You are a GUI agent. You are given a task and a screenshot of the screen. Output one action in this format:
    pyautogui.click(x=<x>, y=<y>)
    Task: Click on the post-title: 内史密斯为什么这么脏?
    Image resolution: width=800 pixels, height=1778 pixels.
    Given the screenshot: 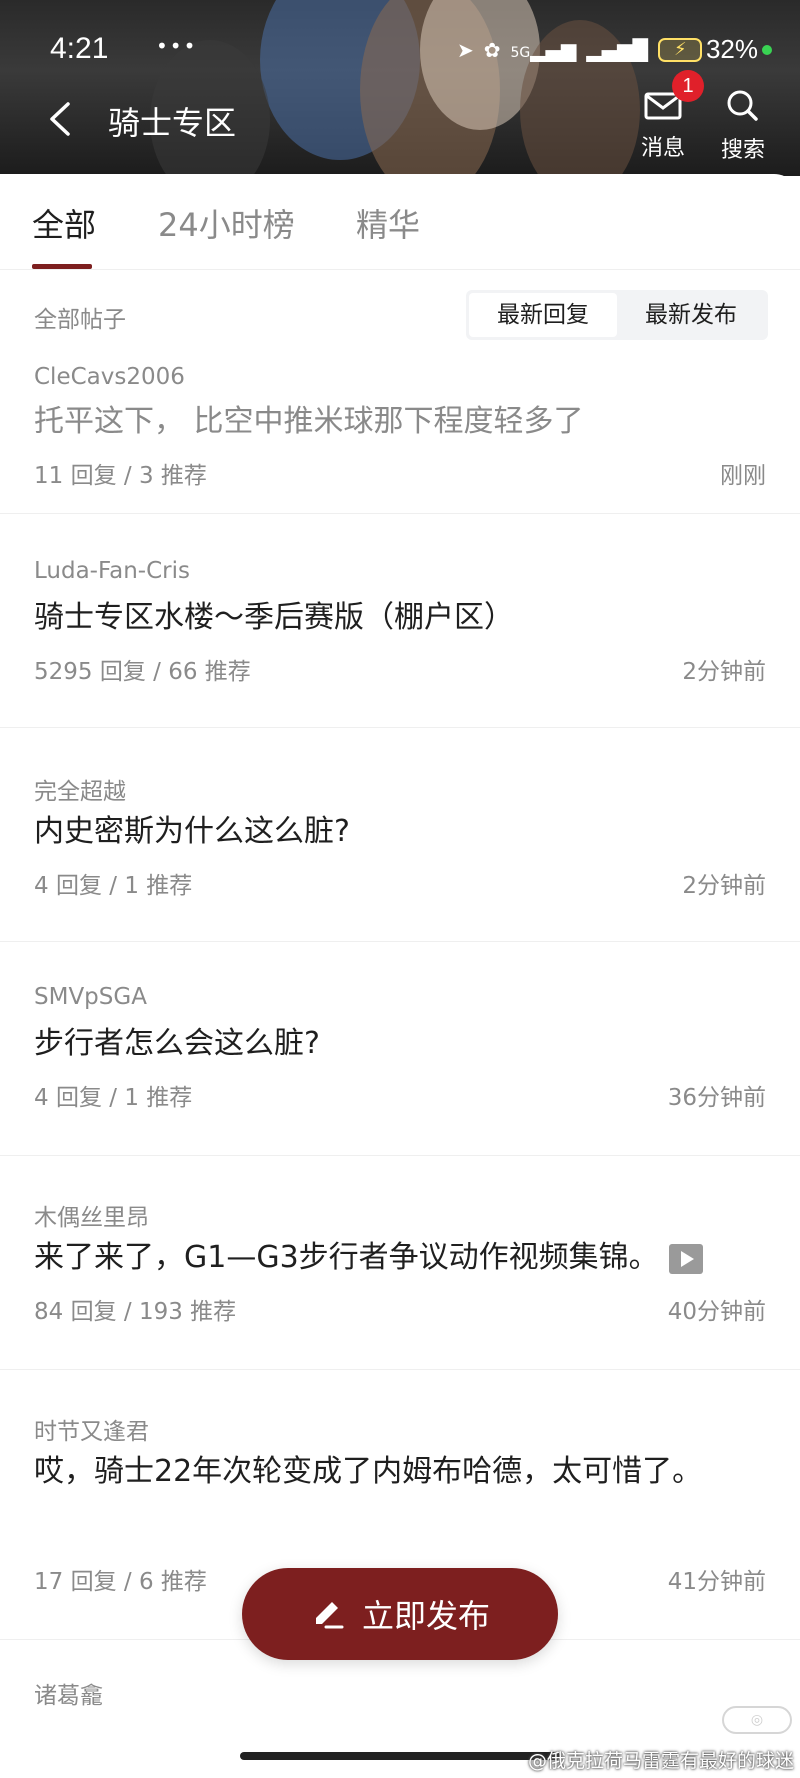 What is the action you would take?
    pyautogui.click(x=192, y=831)
    